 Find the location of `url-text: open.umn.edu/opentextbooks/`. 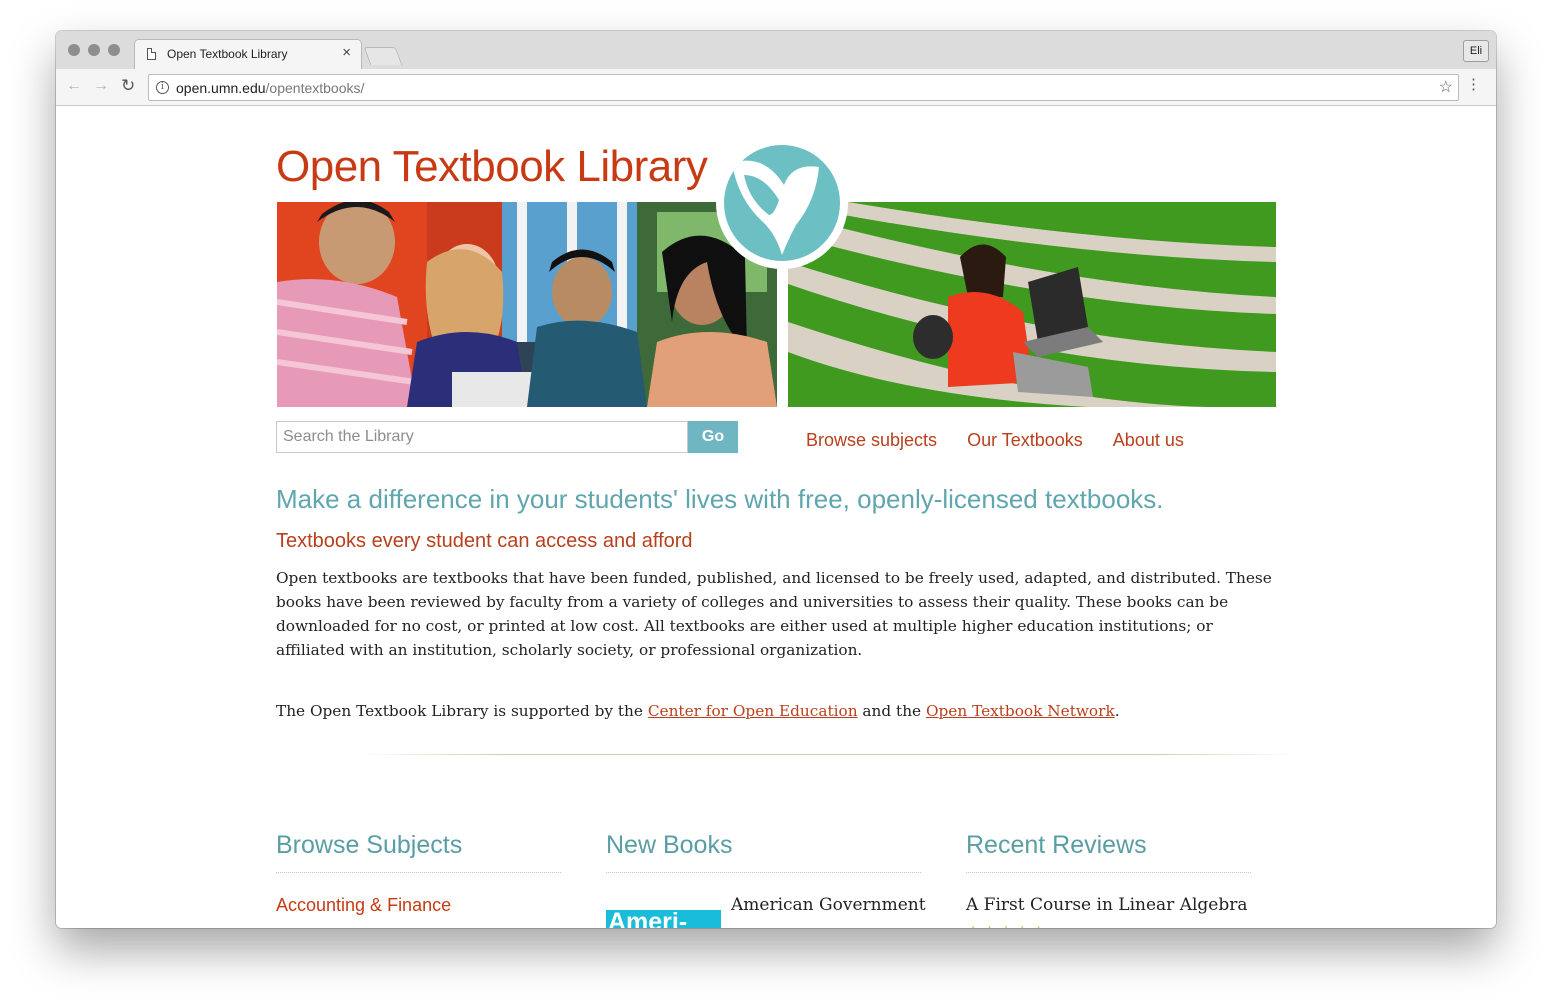

url-text: open.umn.edu/opentextbooks/ is located at coordinates (270, 88).